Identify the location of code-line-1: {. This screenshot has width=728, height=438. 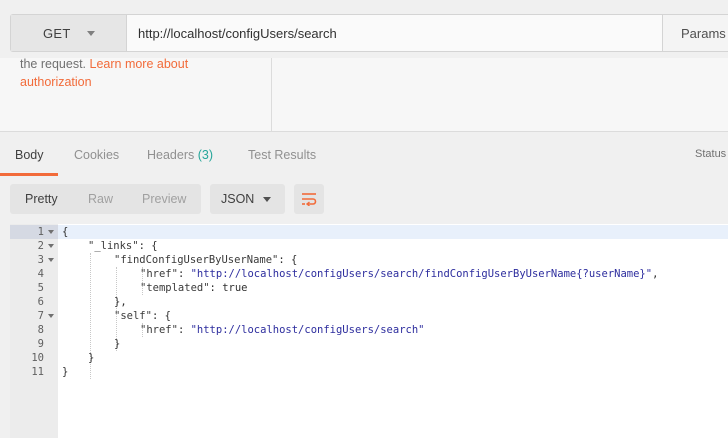
(65, 232).